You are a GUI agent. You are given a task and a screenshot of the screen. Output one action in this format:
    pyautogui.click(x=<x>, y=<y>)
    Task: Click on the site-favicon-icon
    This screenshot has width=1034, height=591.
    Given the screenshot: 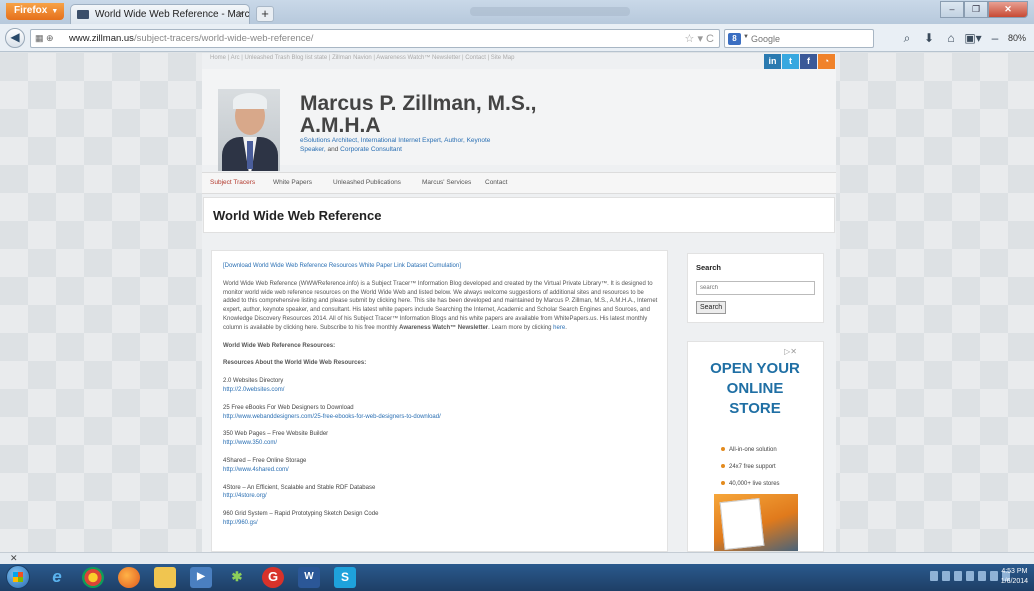 What is the action you would take?
    pyautogui.click(x=83, y=14)
    